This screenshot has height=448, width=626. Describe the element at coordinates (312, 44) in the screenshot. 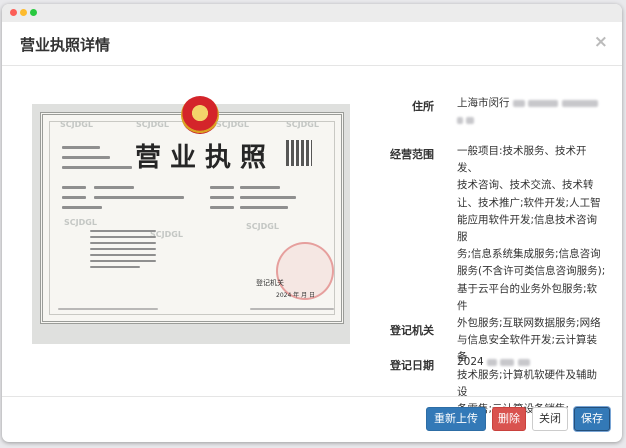

I see `dialog-header: 营业执照详情 ×` at that location.